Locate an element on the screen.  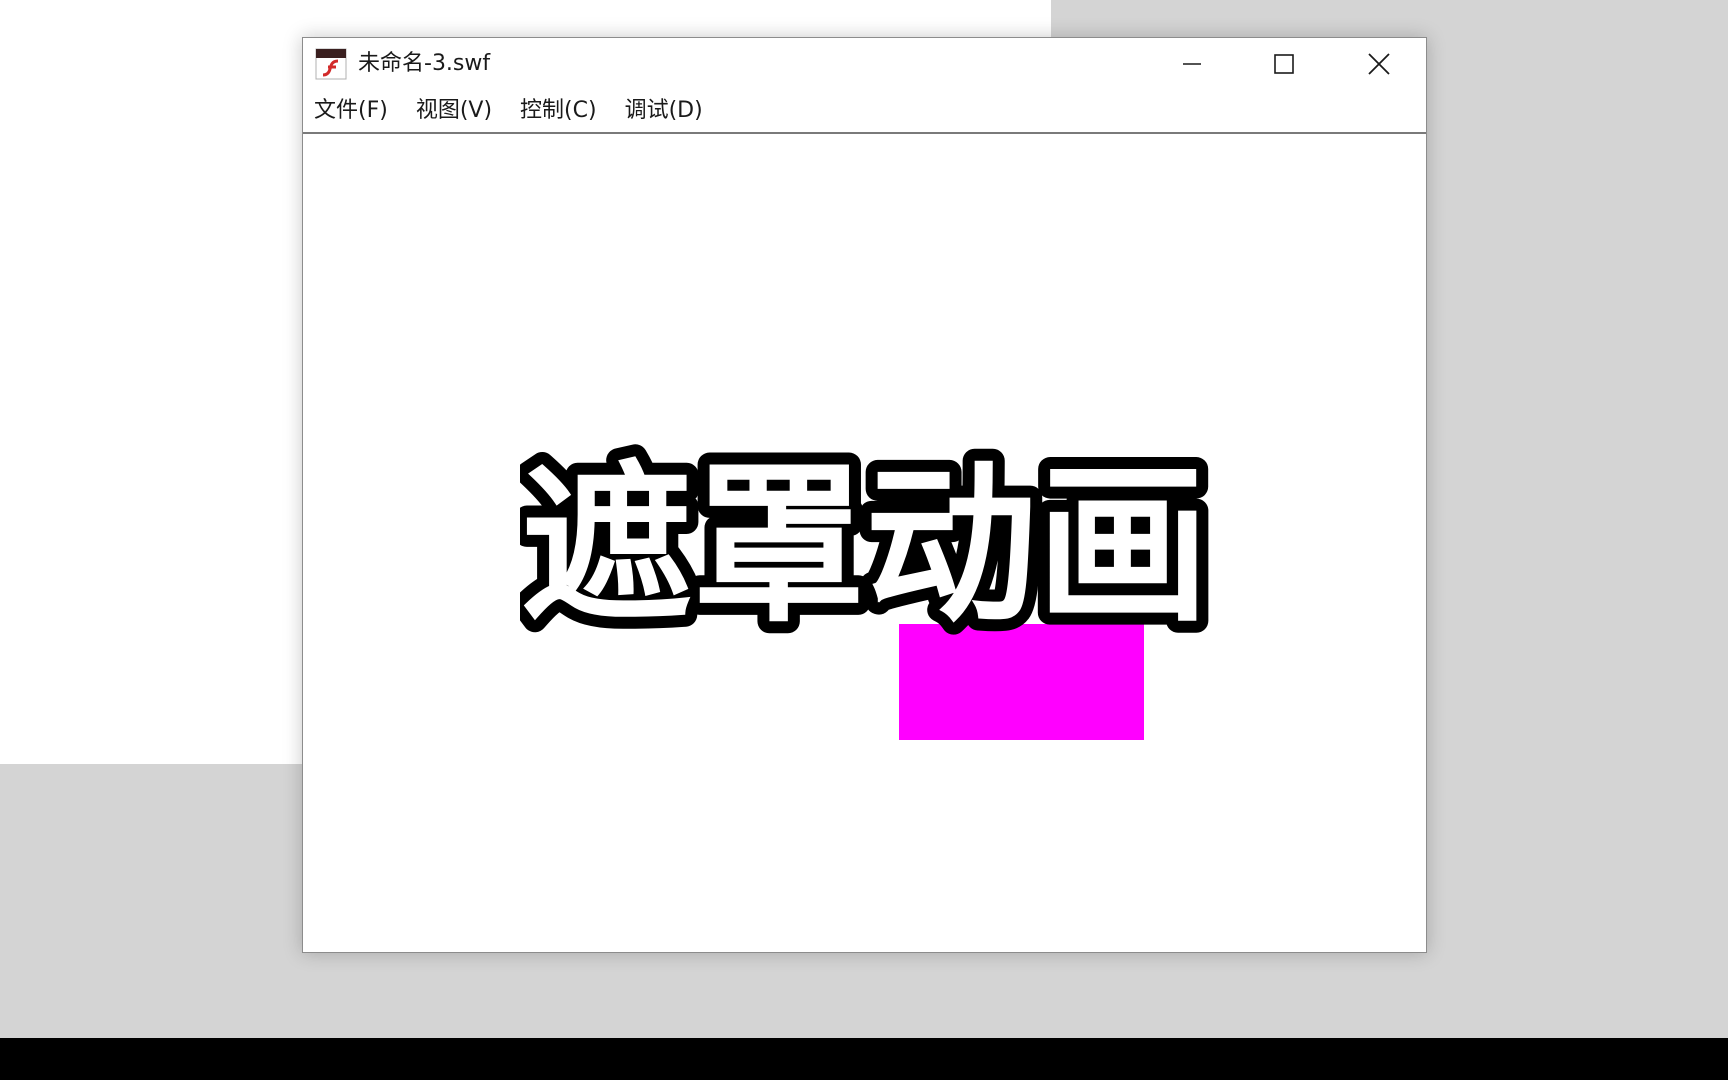
caption-text: 遮罩动画 is located at coordinates (865, 542).